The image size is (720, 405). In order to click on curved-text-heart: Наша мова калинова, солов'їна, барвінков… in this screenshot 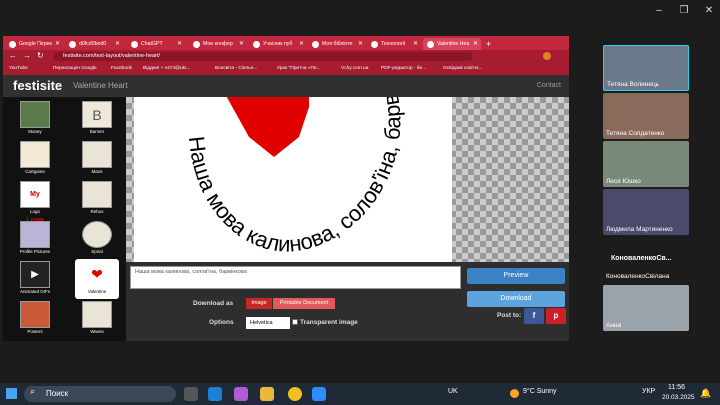, I will do `click(269, 177)`.